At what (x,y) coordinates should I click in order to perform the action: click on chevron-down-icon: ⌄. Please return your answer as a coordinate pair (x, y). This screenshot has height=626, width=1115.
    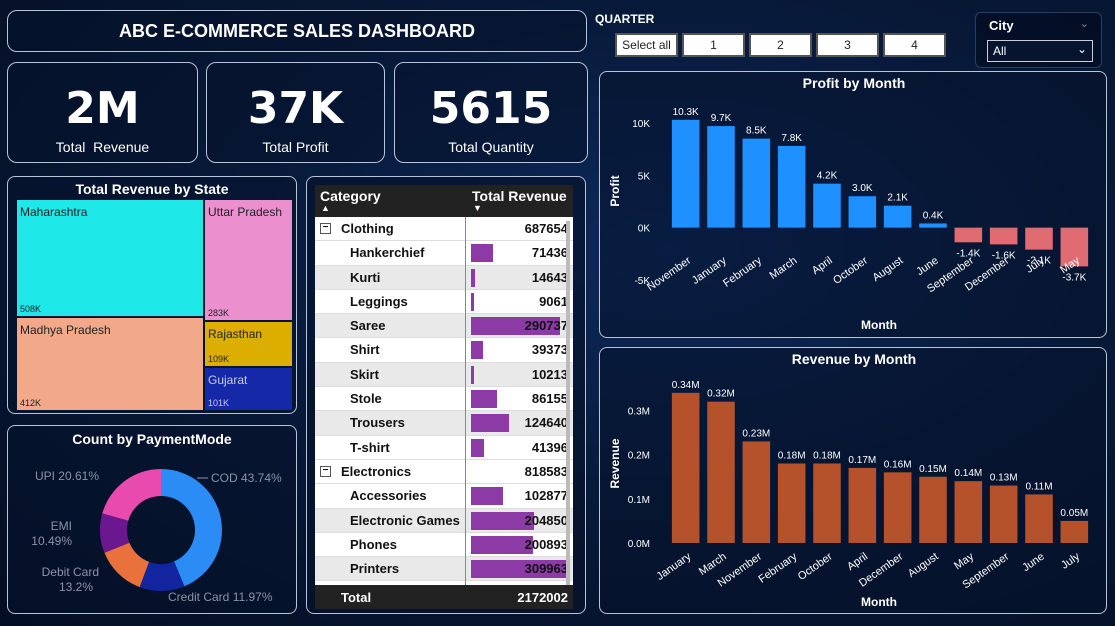
    Looking at the image, I should click on (1084, 23).